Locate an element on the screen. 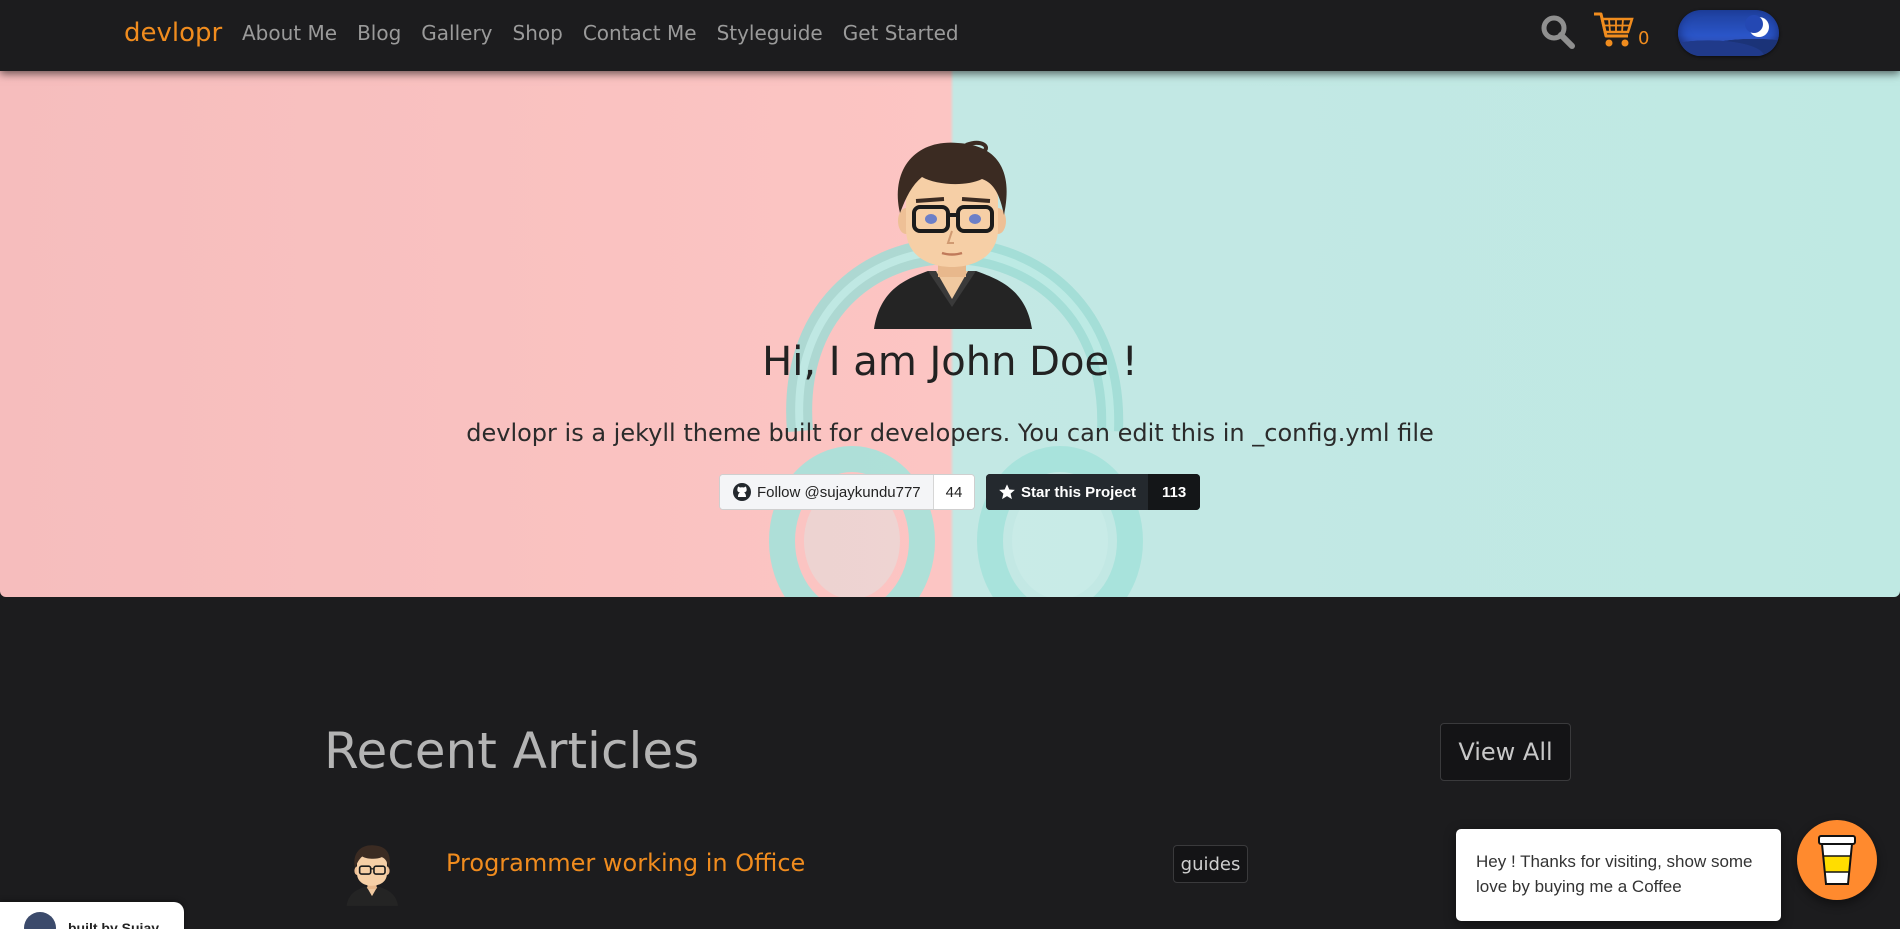  nav-link-get-started: Get Started is located at coordinates (901, 33).